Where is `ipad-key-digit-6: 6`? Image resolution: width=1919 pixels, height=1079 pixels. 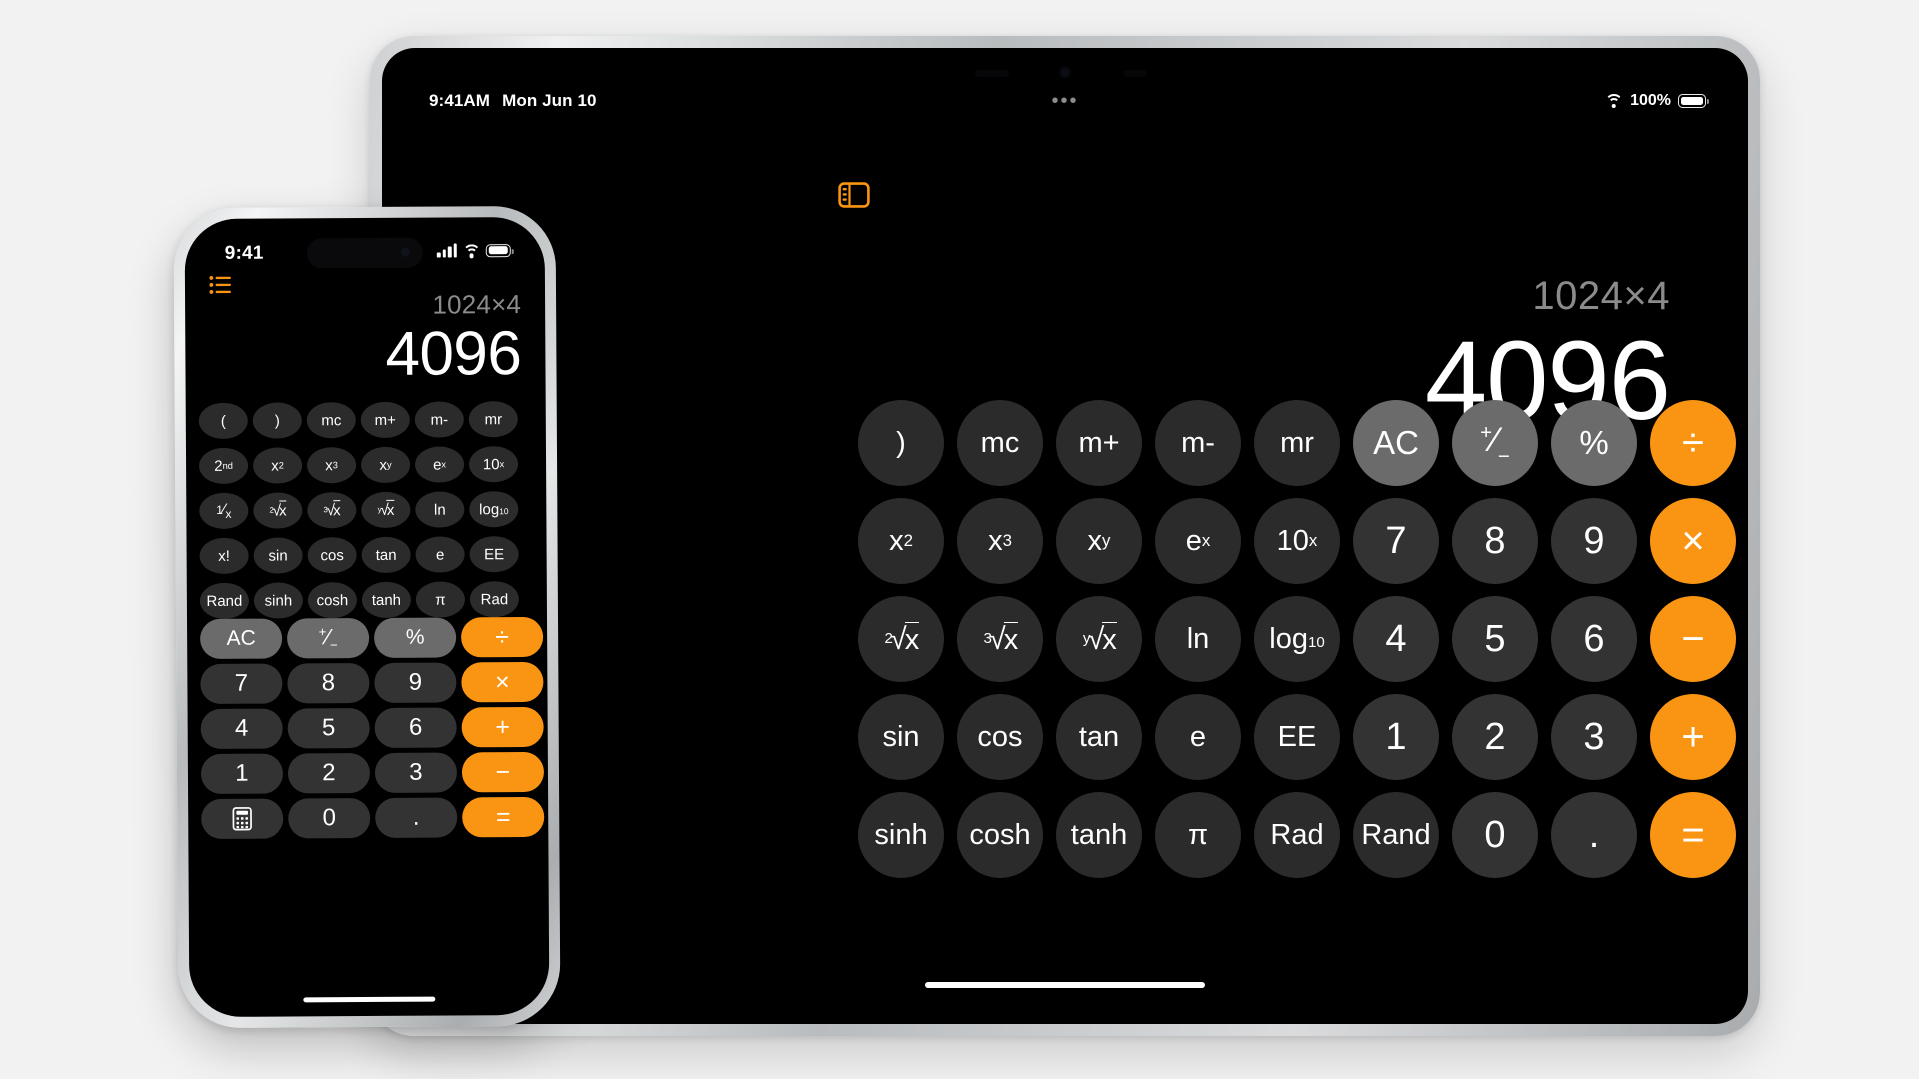 ipad-key-digit-6: 6 is located at coordinates (1594, 639).